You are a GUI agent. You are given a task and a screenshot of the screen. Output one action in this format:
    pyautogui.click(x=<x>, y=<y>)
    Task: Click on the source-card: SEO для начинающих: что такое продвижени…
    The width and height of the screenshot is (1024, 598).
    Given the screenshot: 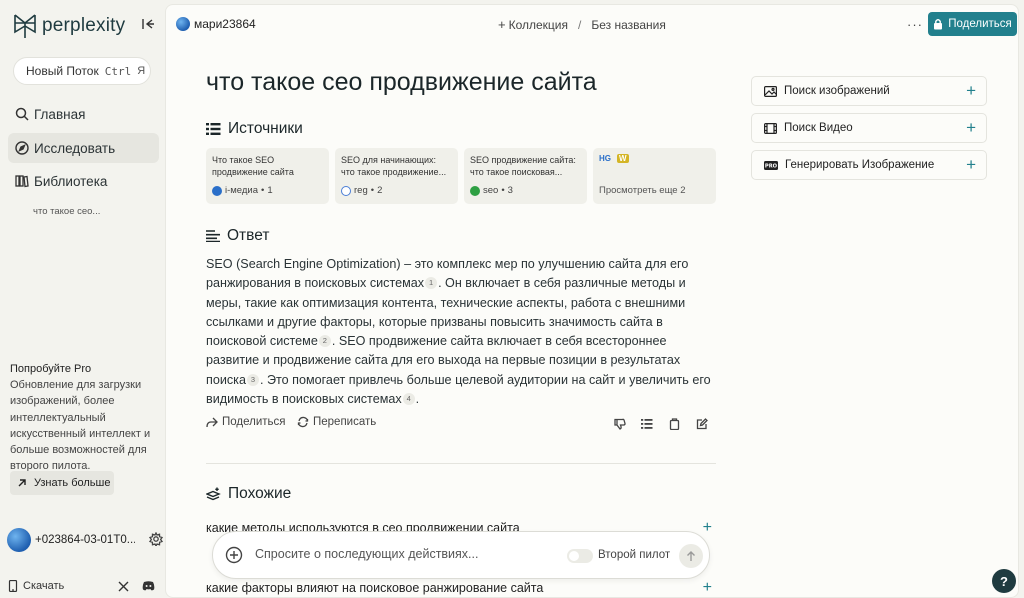 What is the action you would take?
    pyautogui.click(x=396, y=176)
    